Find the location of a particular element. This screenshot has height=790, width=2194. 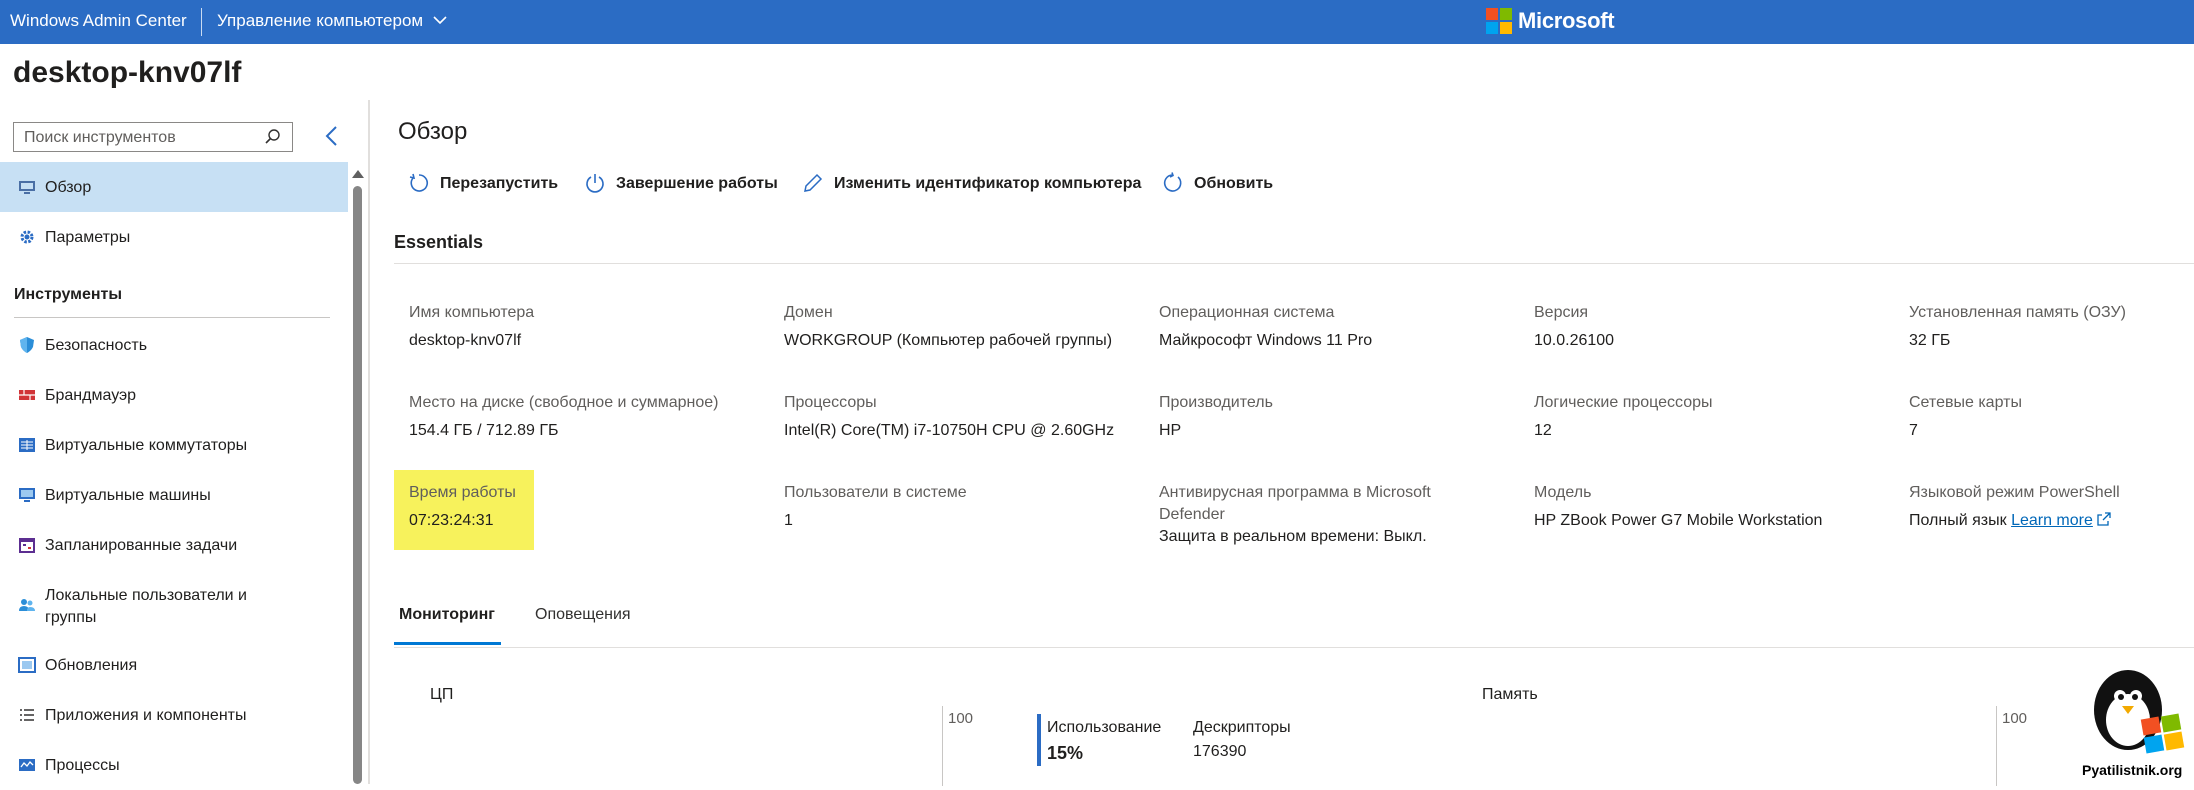

tab-alerts: Оповещения is located at coordinates (583, 615).